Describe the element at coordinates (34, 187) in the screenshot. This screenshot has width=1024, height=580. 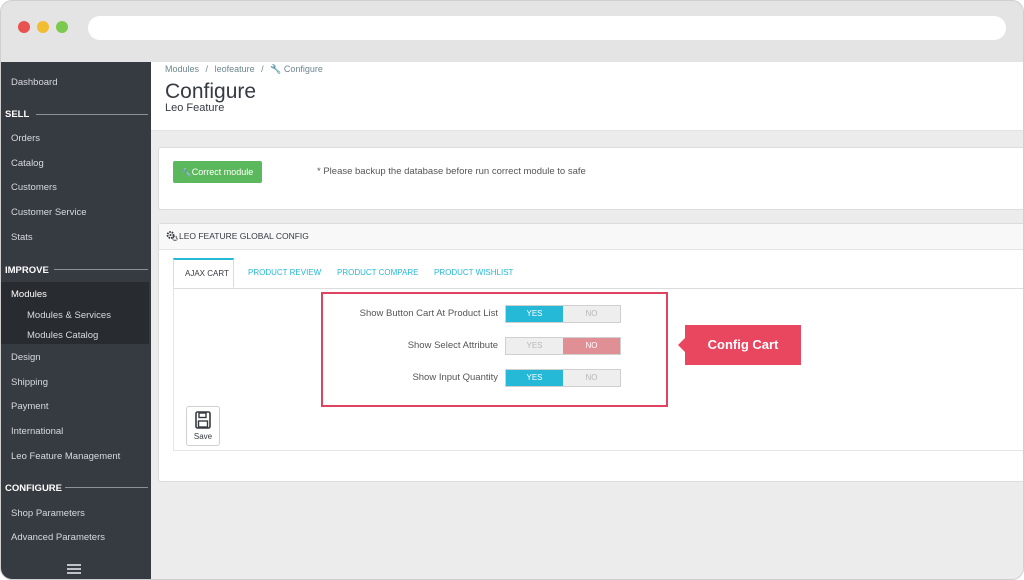
I see `sidebar-item-customers: Customers` at that location.